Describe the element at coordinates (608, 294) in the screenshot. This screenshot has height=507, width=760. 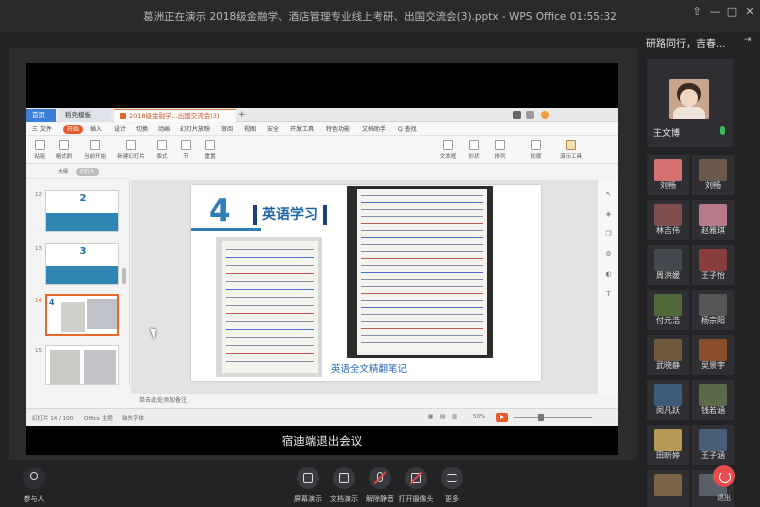
I see `text-icon: T` at that location.